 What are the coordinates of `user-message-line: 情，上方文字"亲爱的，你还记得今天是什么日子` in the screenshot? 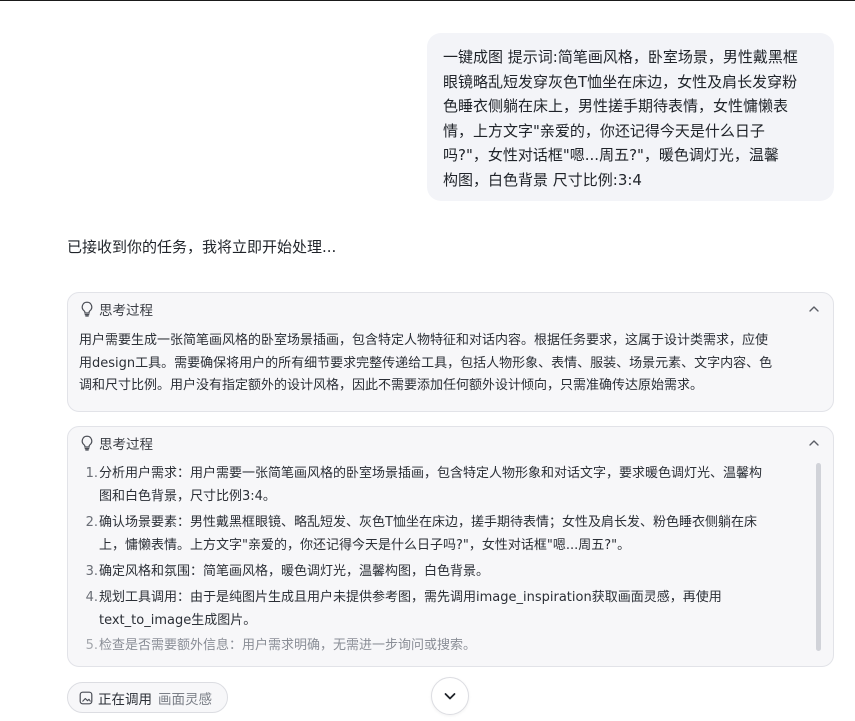 It's located at (604, 130).